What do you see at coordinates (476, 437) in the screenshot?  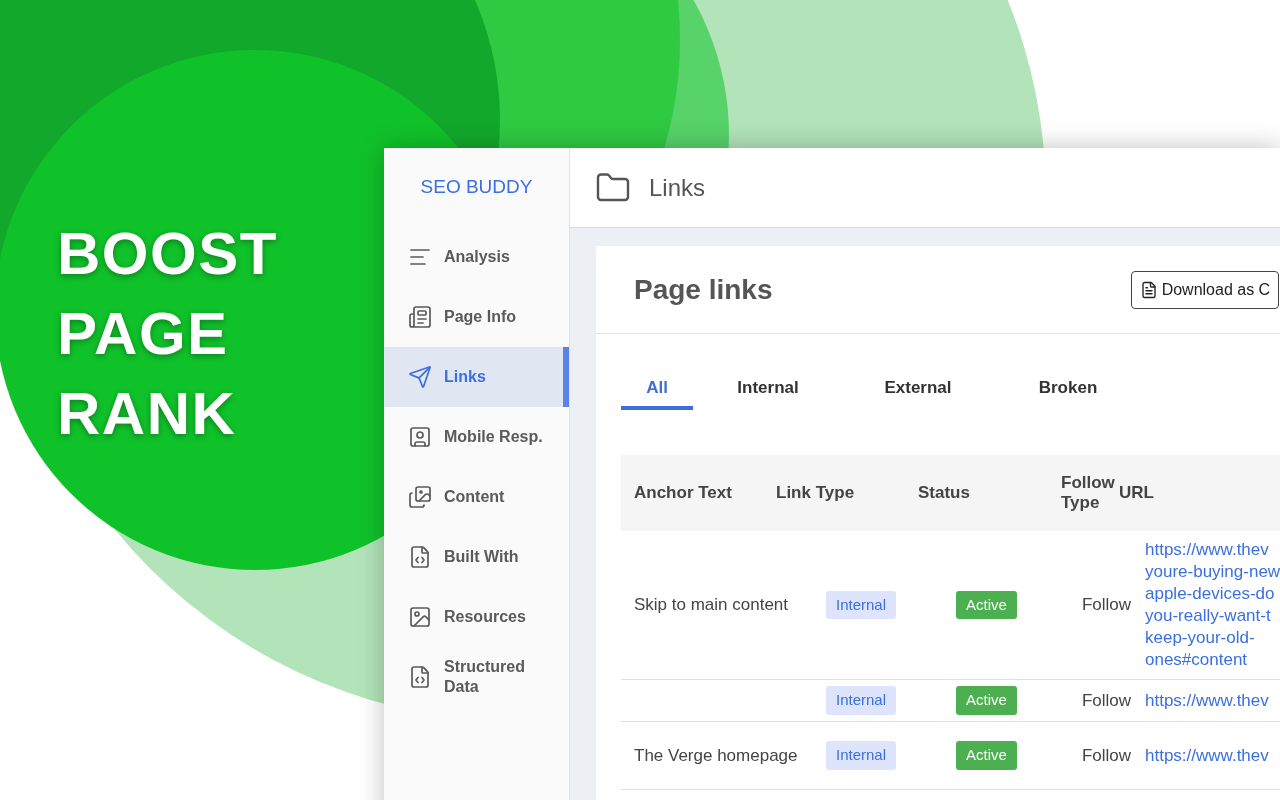 I see `sidebar-item: Mobile Resp.` at bounding box center [476, 437].